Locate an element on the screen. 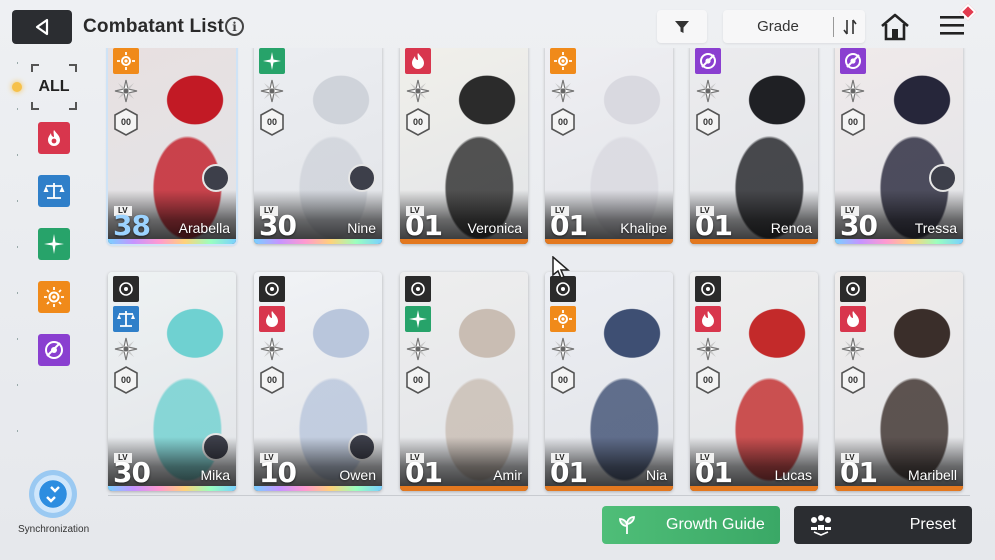  combatant-name: Khalipe is located at coordinates (643, 228).